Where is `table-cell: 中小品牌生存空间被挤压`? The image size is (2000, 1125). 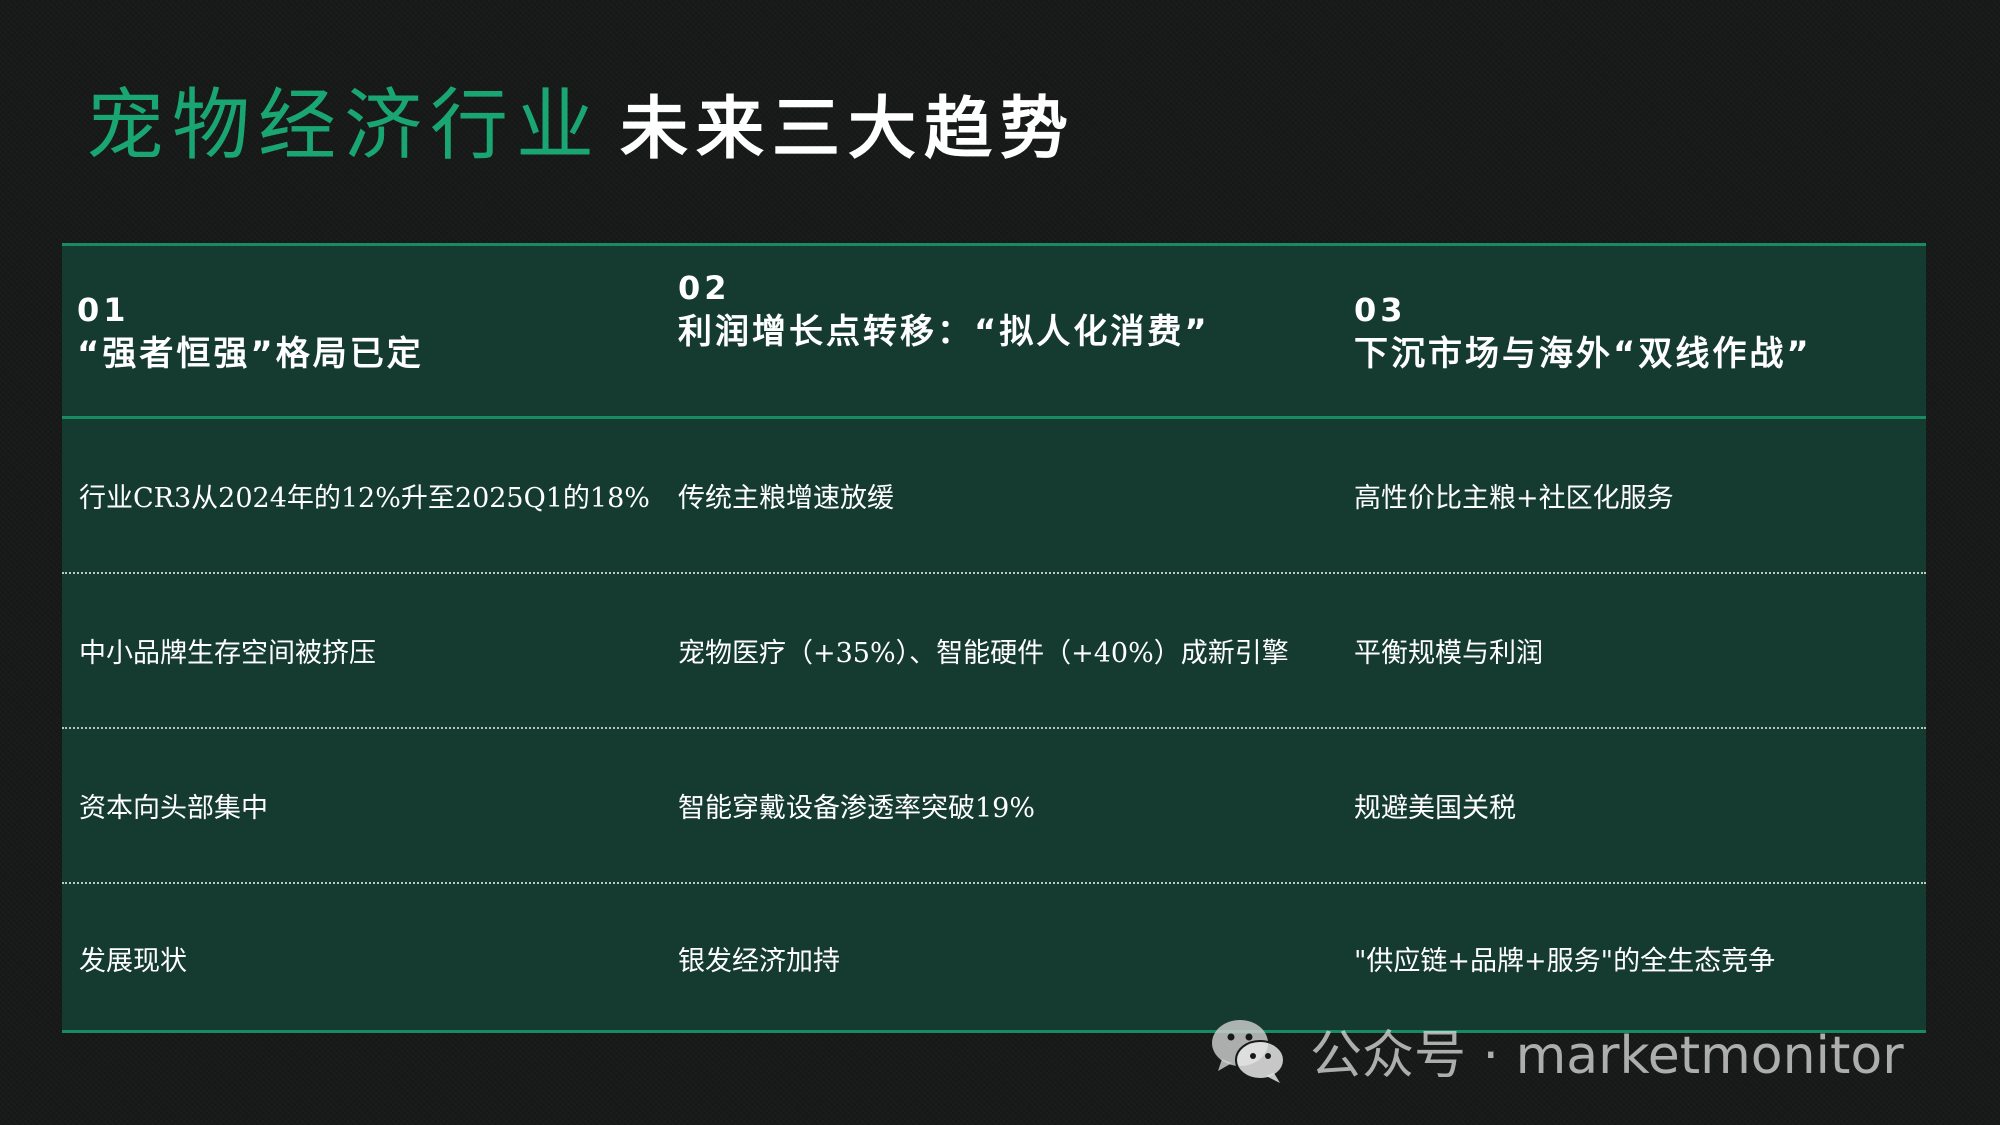 table-cell: 中小品牌生存空间被挤压 is located at coordinates (227, 653).